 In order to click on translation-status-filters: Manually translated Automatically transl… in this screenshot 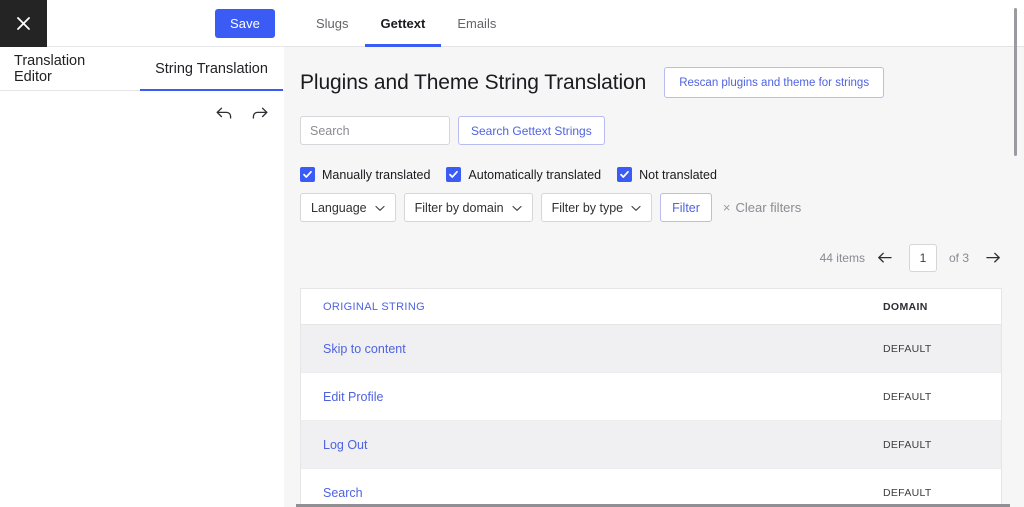, I will do `click(651, 174)`.